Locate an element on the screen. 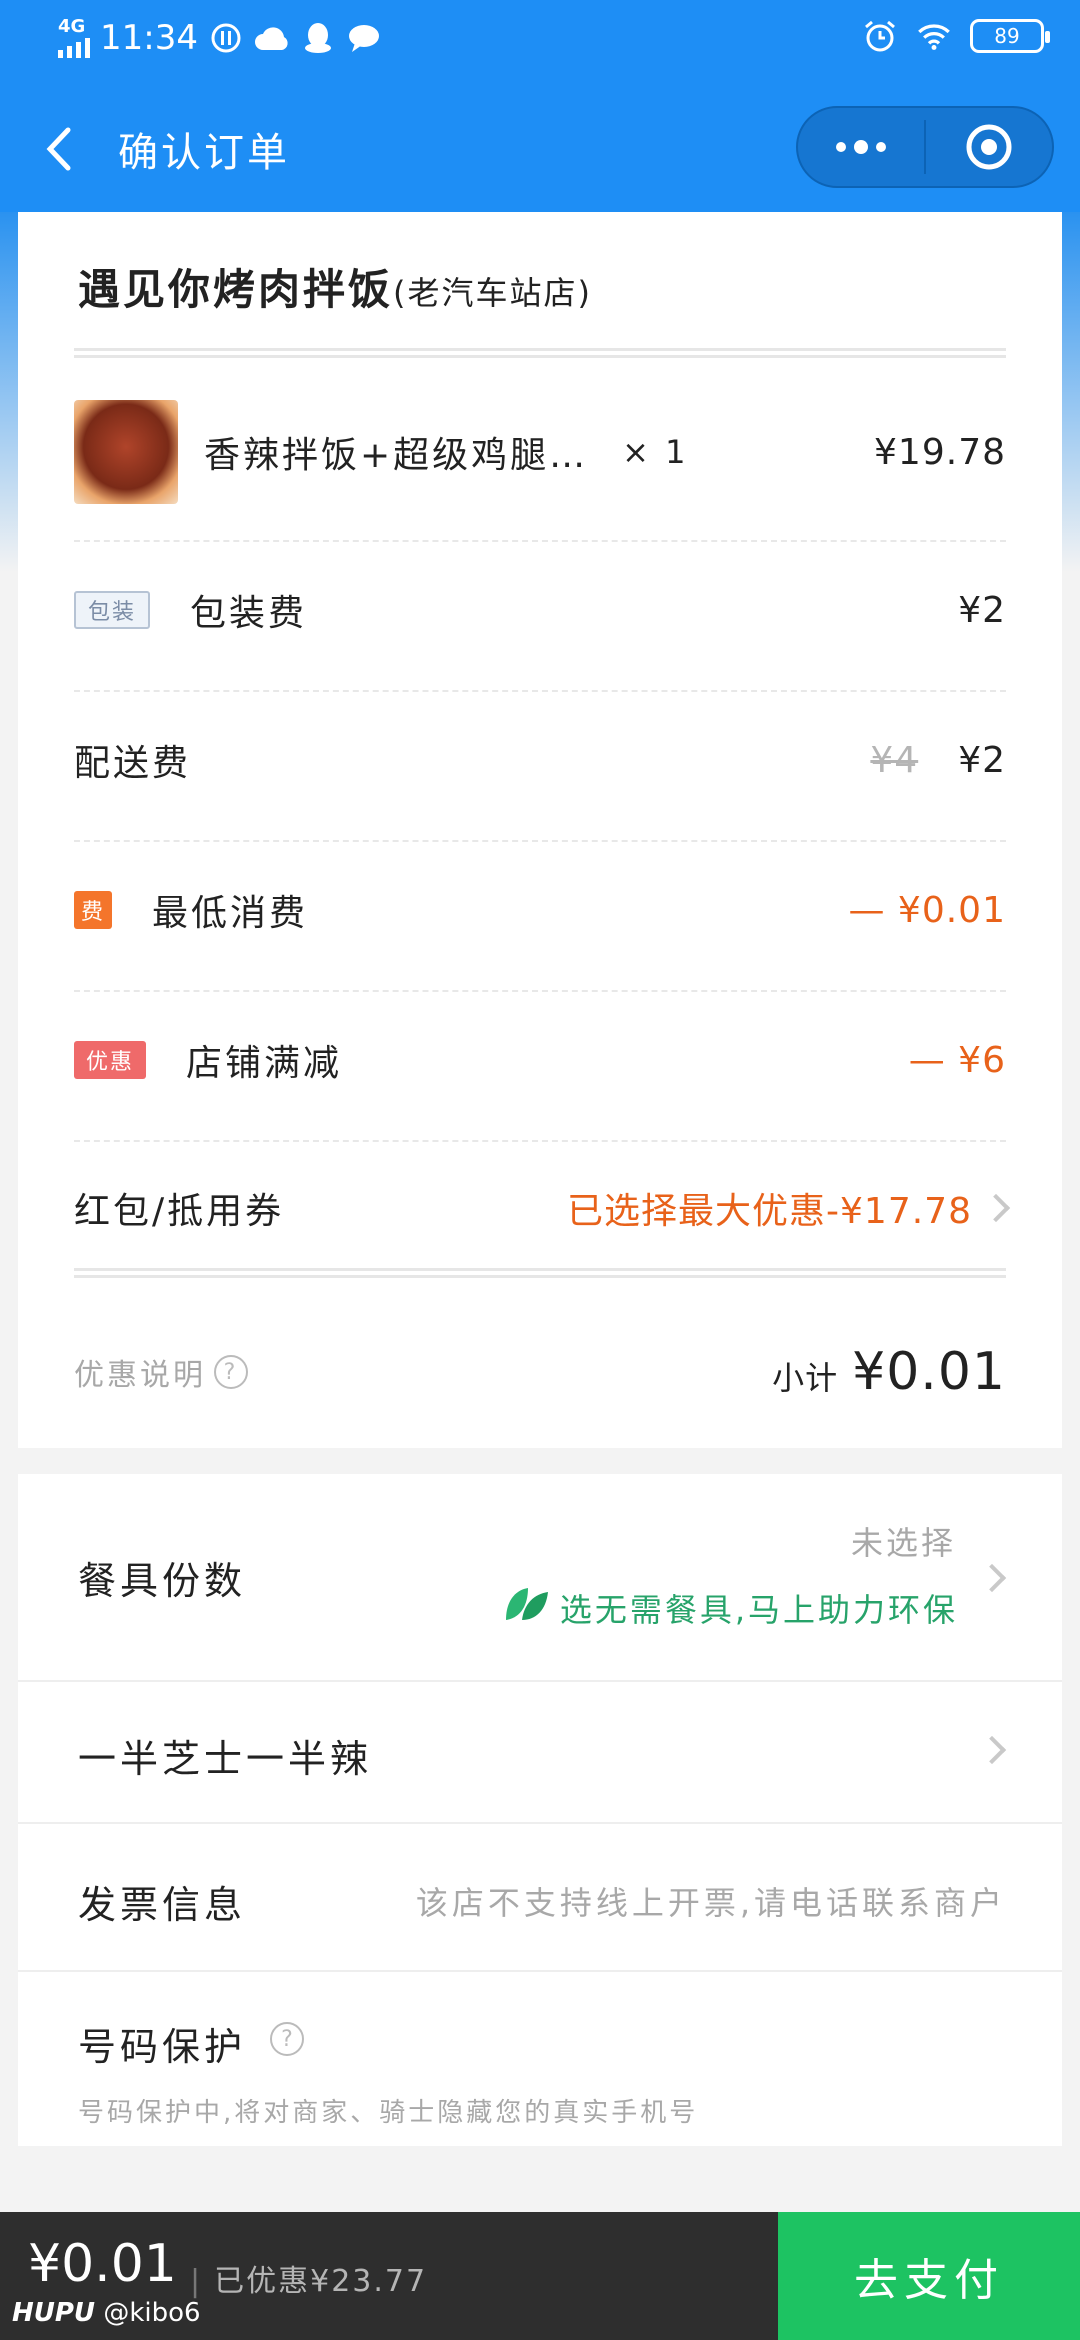 This screenshot has width=1080, height=2340. invoice-label: 发票信息 is located at coordinates (162, 1905).